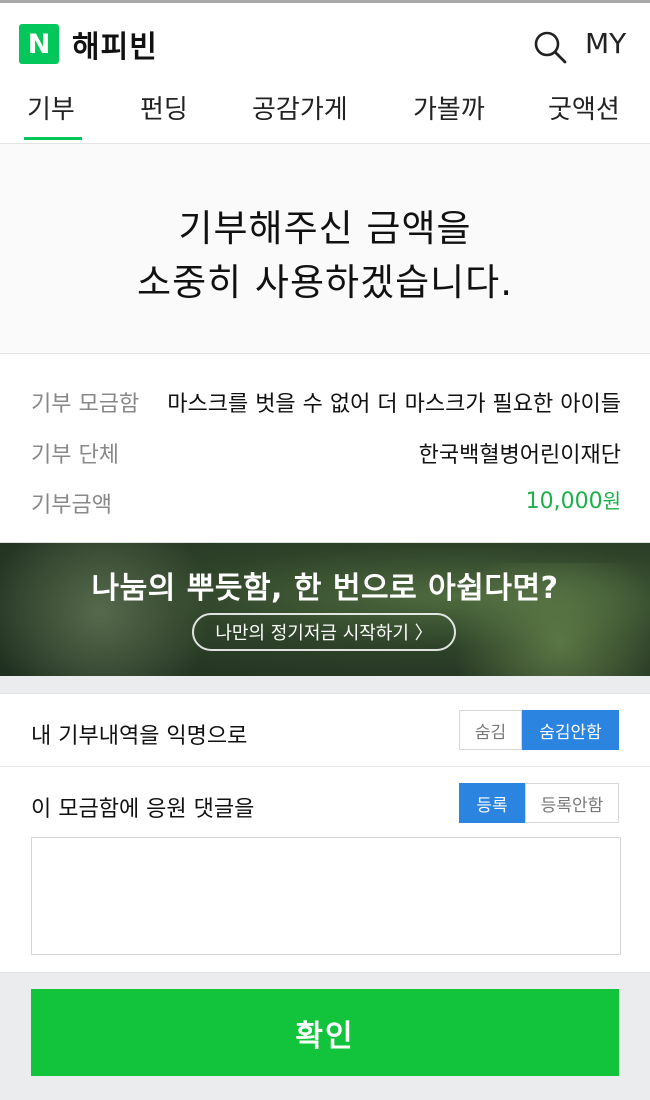 Image resolution: width=650 pixels, height=1100 pixels. What do you see at coordinates (326, 896) in the screenshot?
I see `comment-input` at bounding box center [326, 896].